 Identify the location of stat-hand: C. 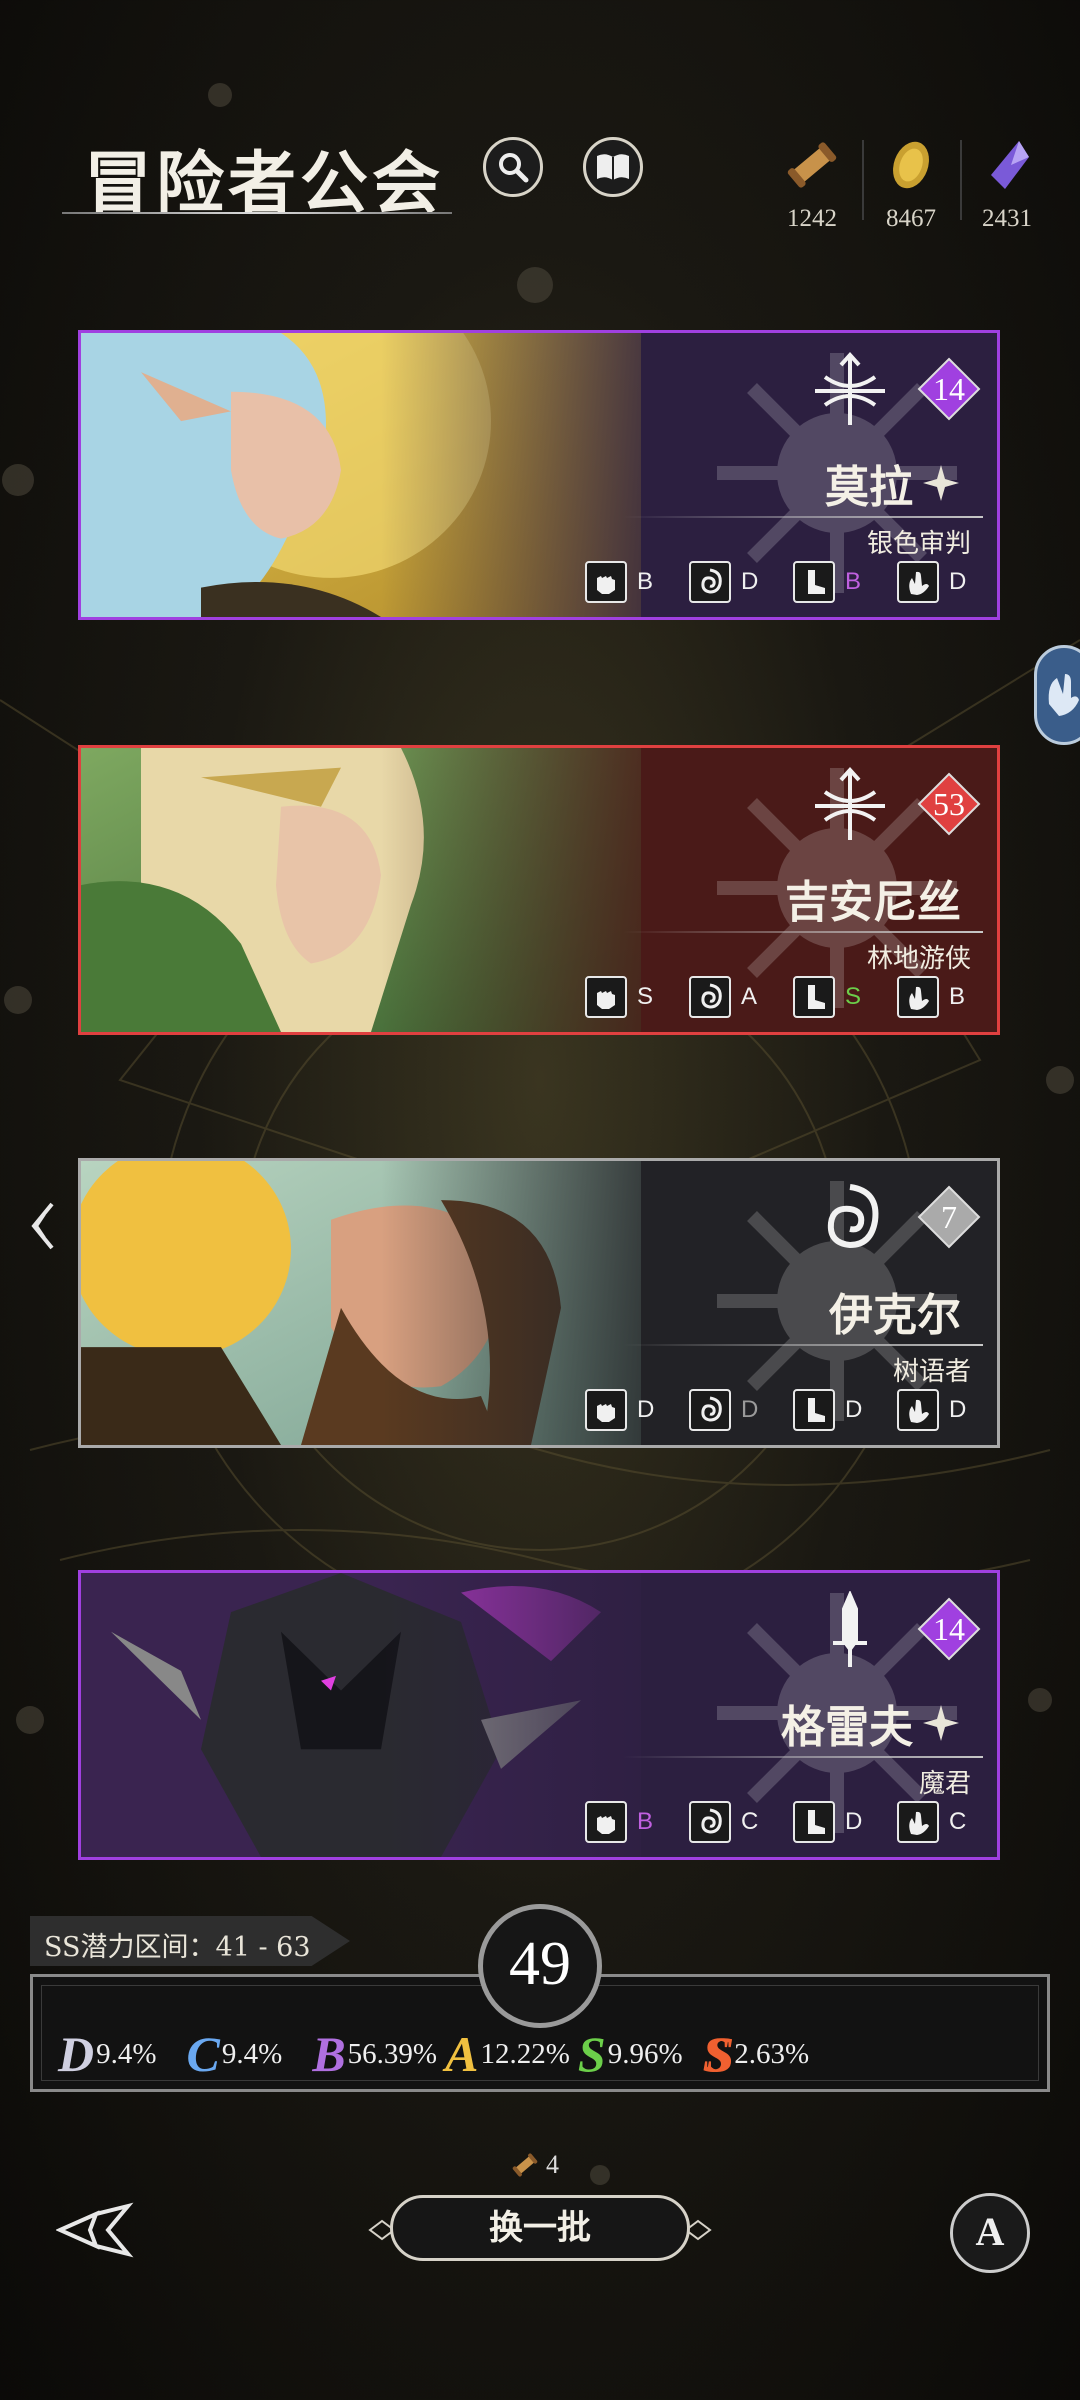
(936, 1822).